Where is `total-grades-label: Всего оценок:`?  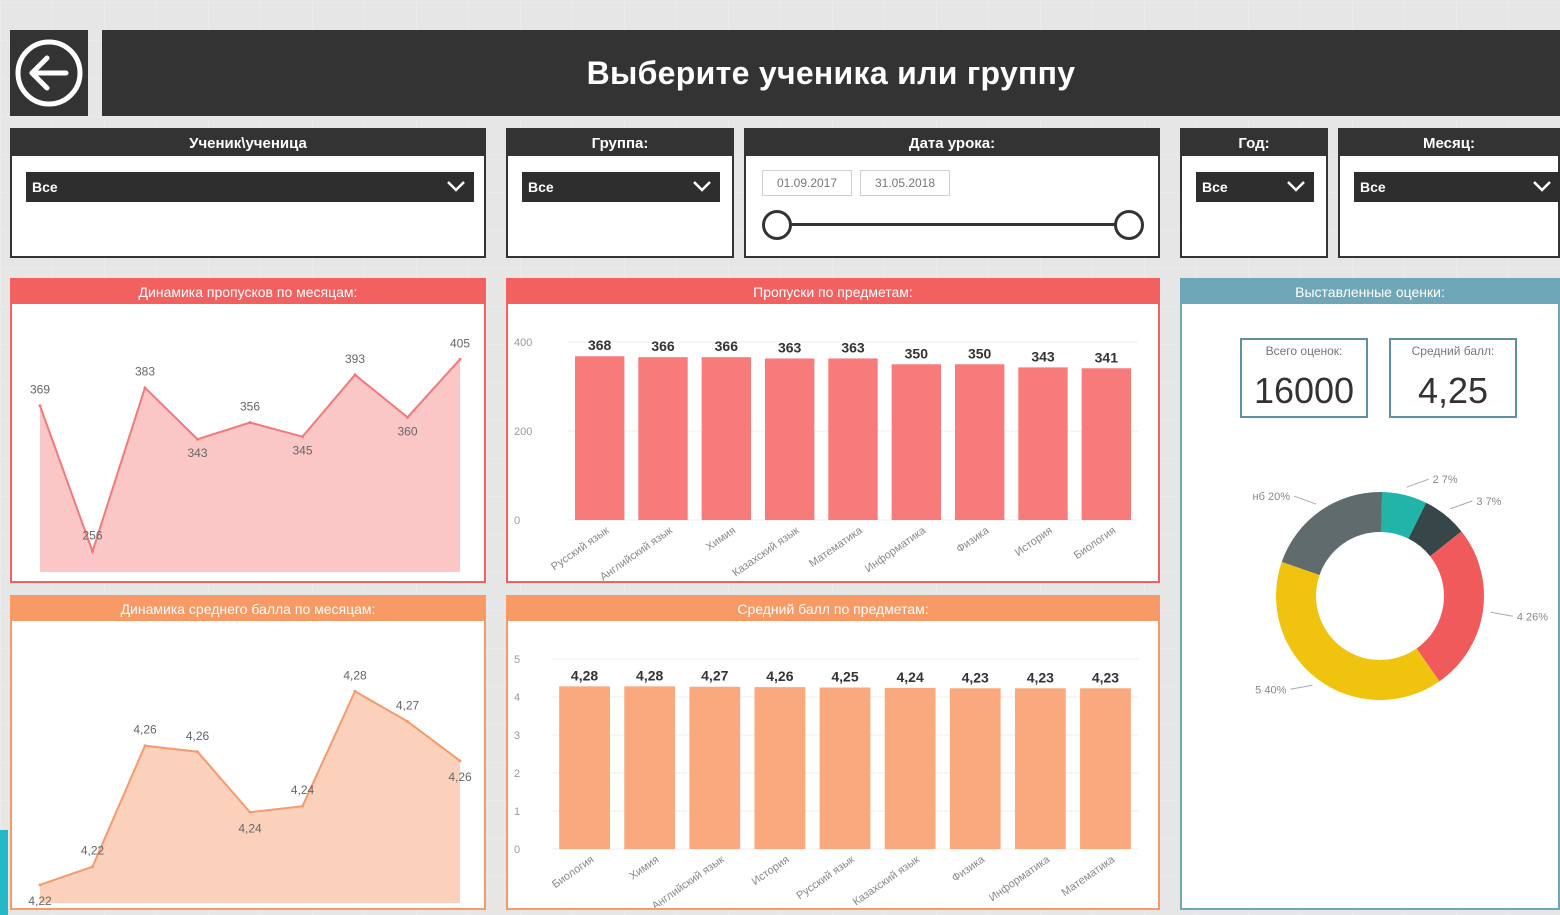
total-grades-label: Всего оценок: is located at coordinates (1304, 351).